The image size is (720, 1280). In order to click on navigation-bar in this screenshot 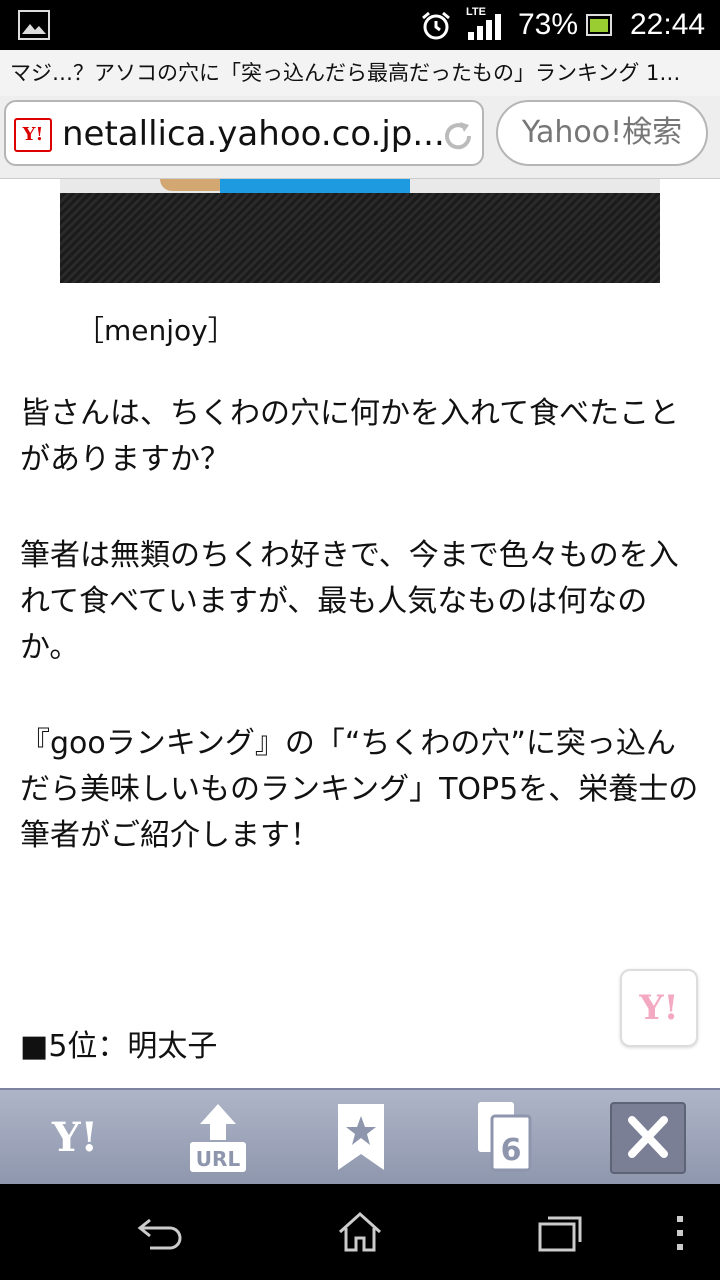, I will do `click(360, 1232)`.